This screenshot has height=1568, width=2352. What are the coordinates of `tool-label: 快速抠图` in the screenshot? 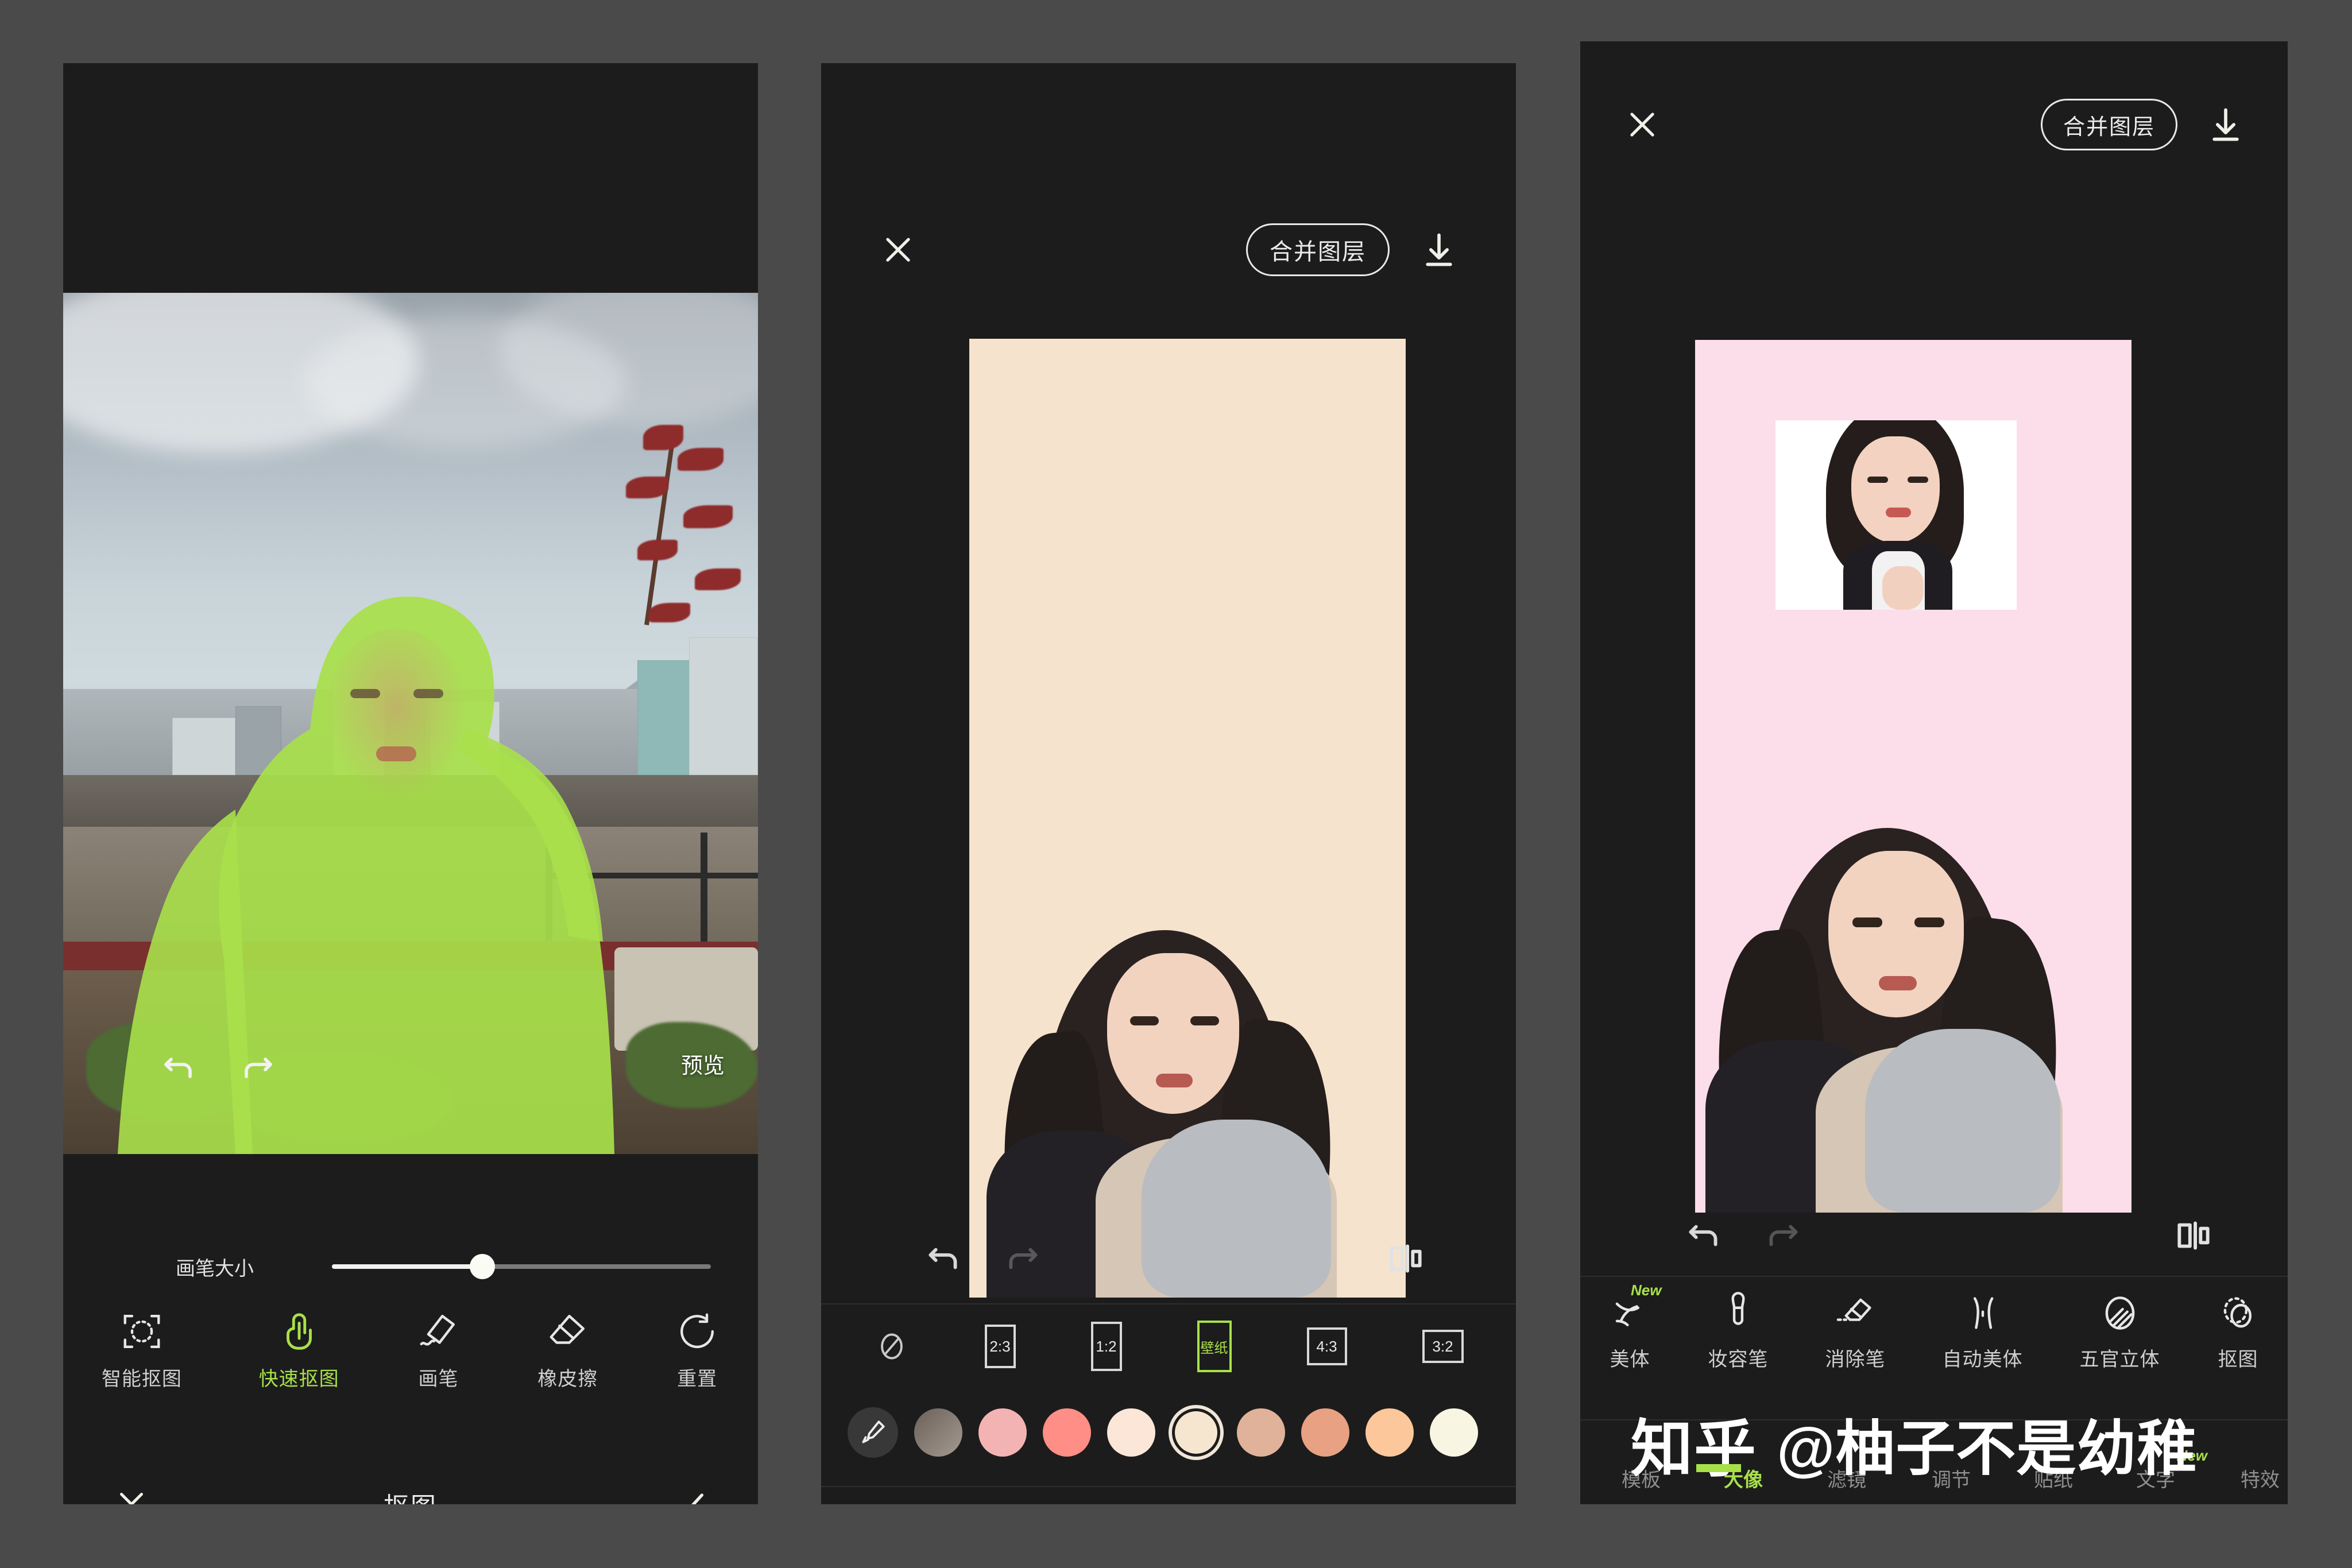 It's located at (298, 1379).